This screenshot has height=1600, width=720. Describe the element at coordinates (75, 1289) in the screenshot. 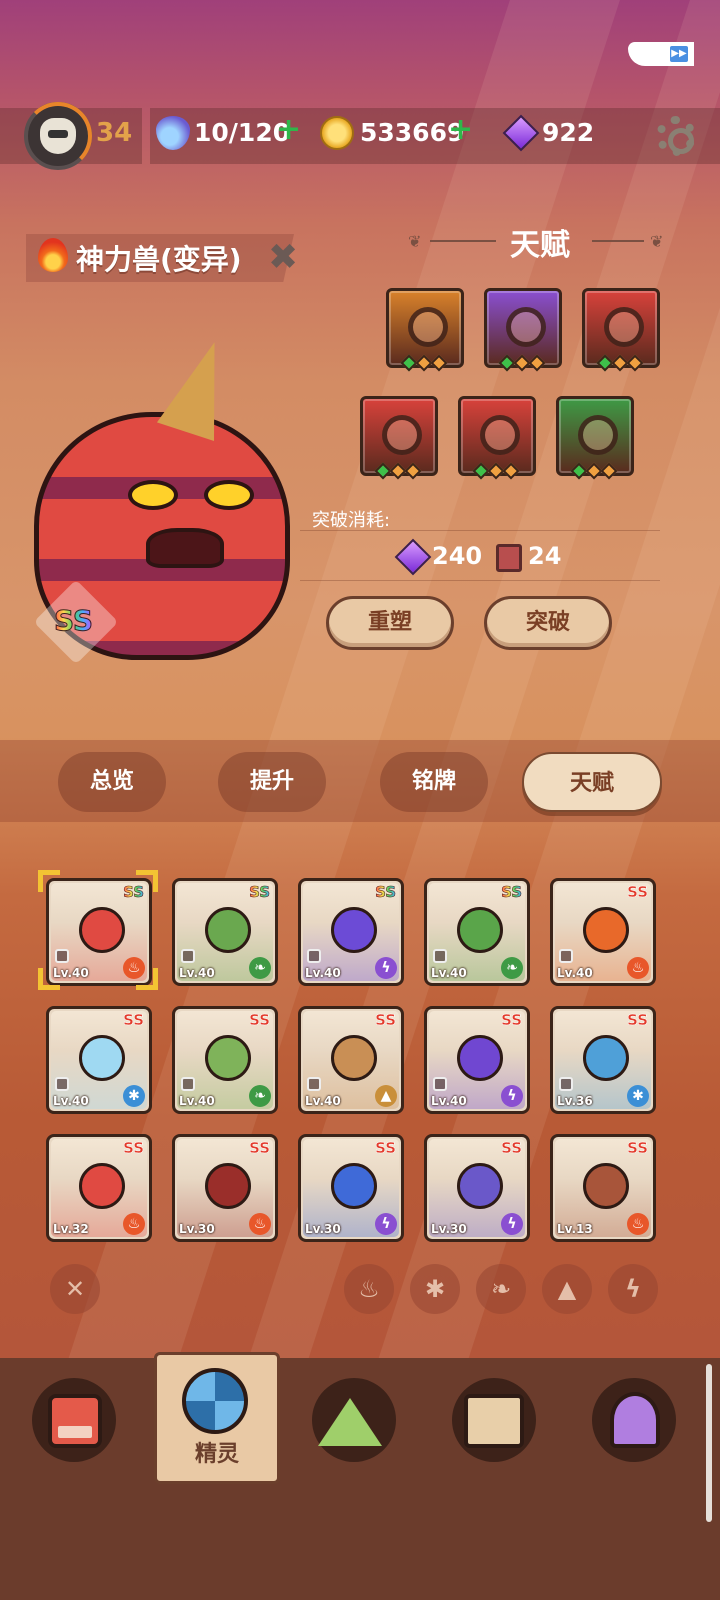

I see `close-filter-icon: ✕` at that location.